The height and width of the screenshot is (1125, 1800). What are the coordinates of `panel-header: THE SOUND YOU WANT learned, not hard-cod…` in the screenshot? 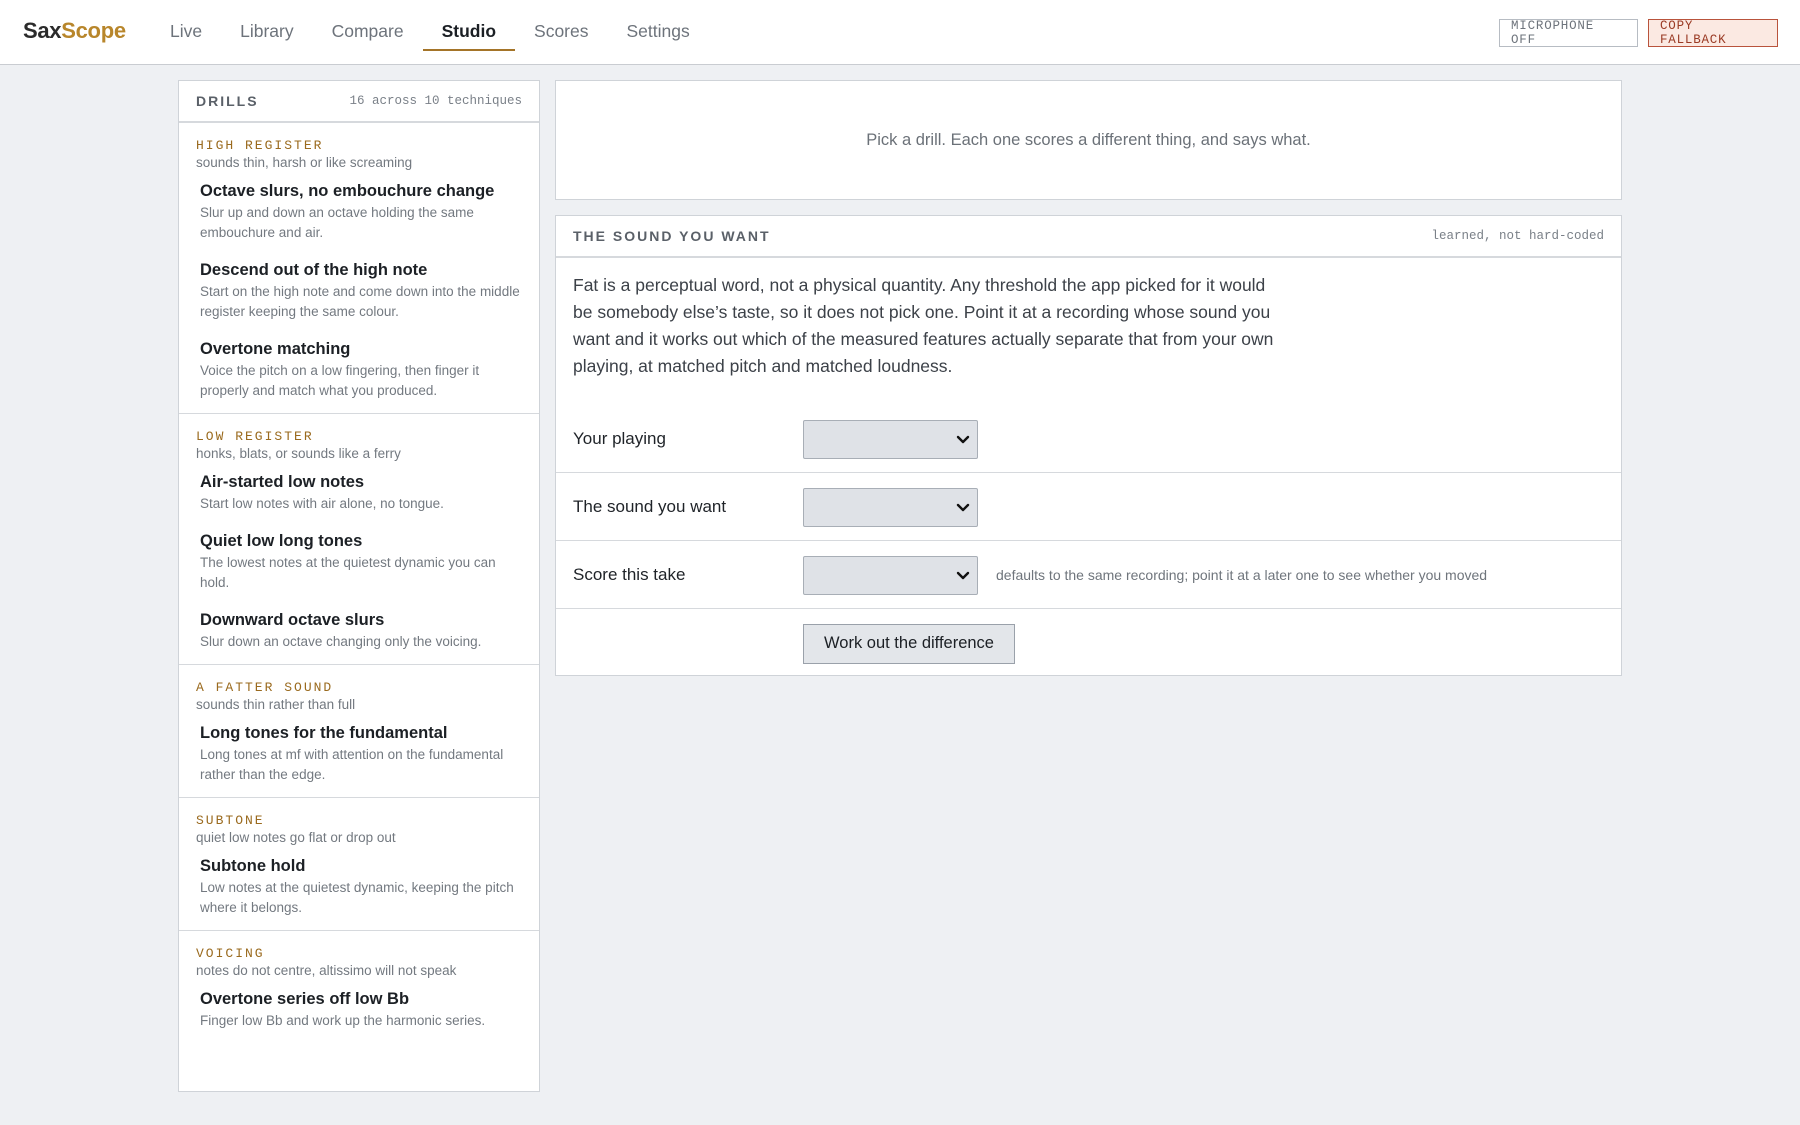 It's located at (1088, 237).